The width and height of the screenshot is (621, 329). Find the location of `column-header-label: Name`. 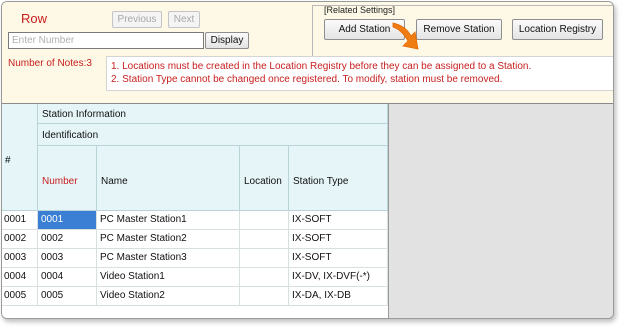

column-header-label: Name is located at coordinates (114, 181).